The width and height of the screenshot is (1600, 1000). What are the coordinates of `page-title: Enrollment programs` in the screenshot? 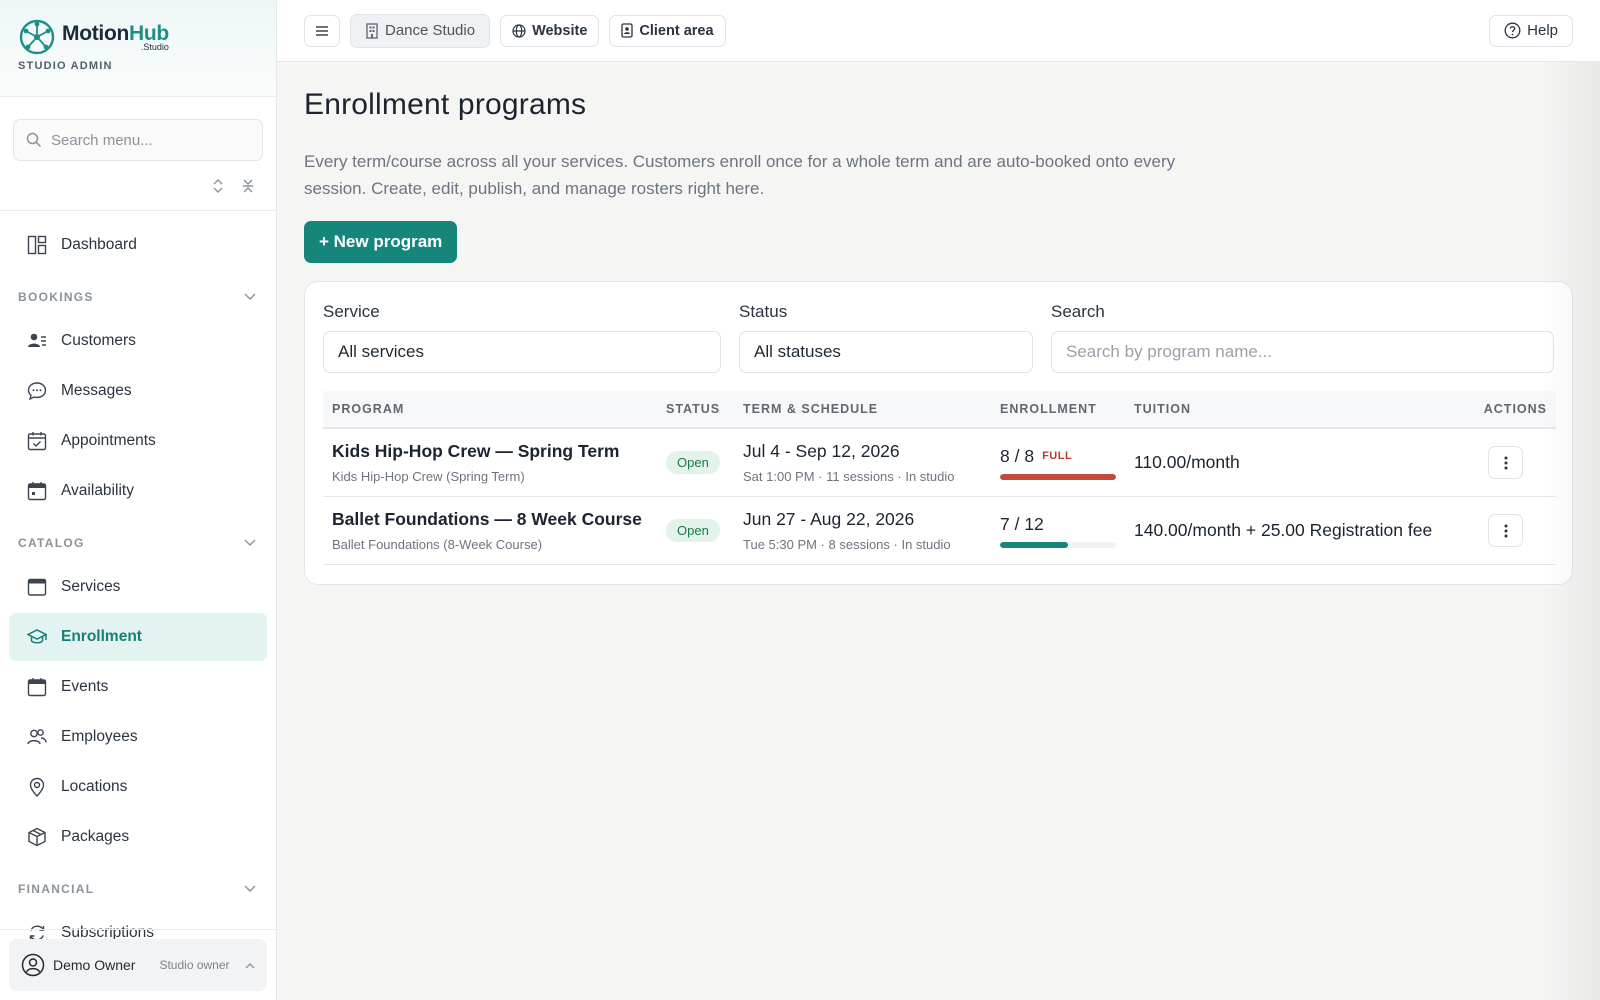 It's located at (445, 104).